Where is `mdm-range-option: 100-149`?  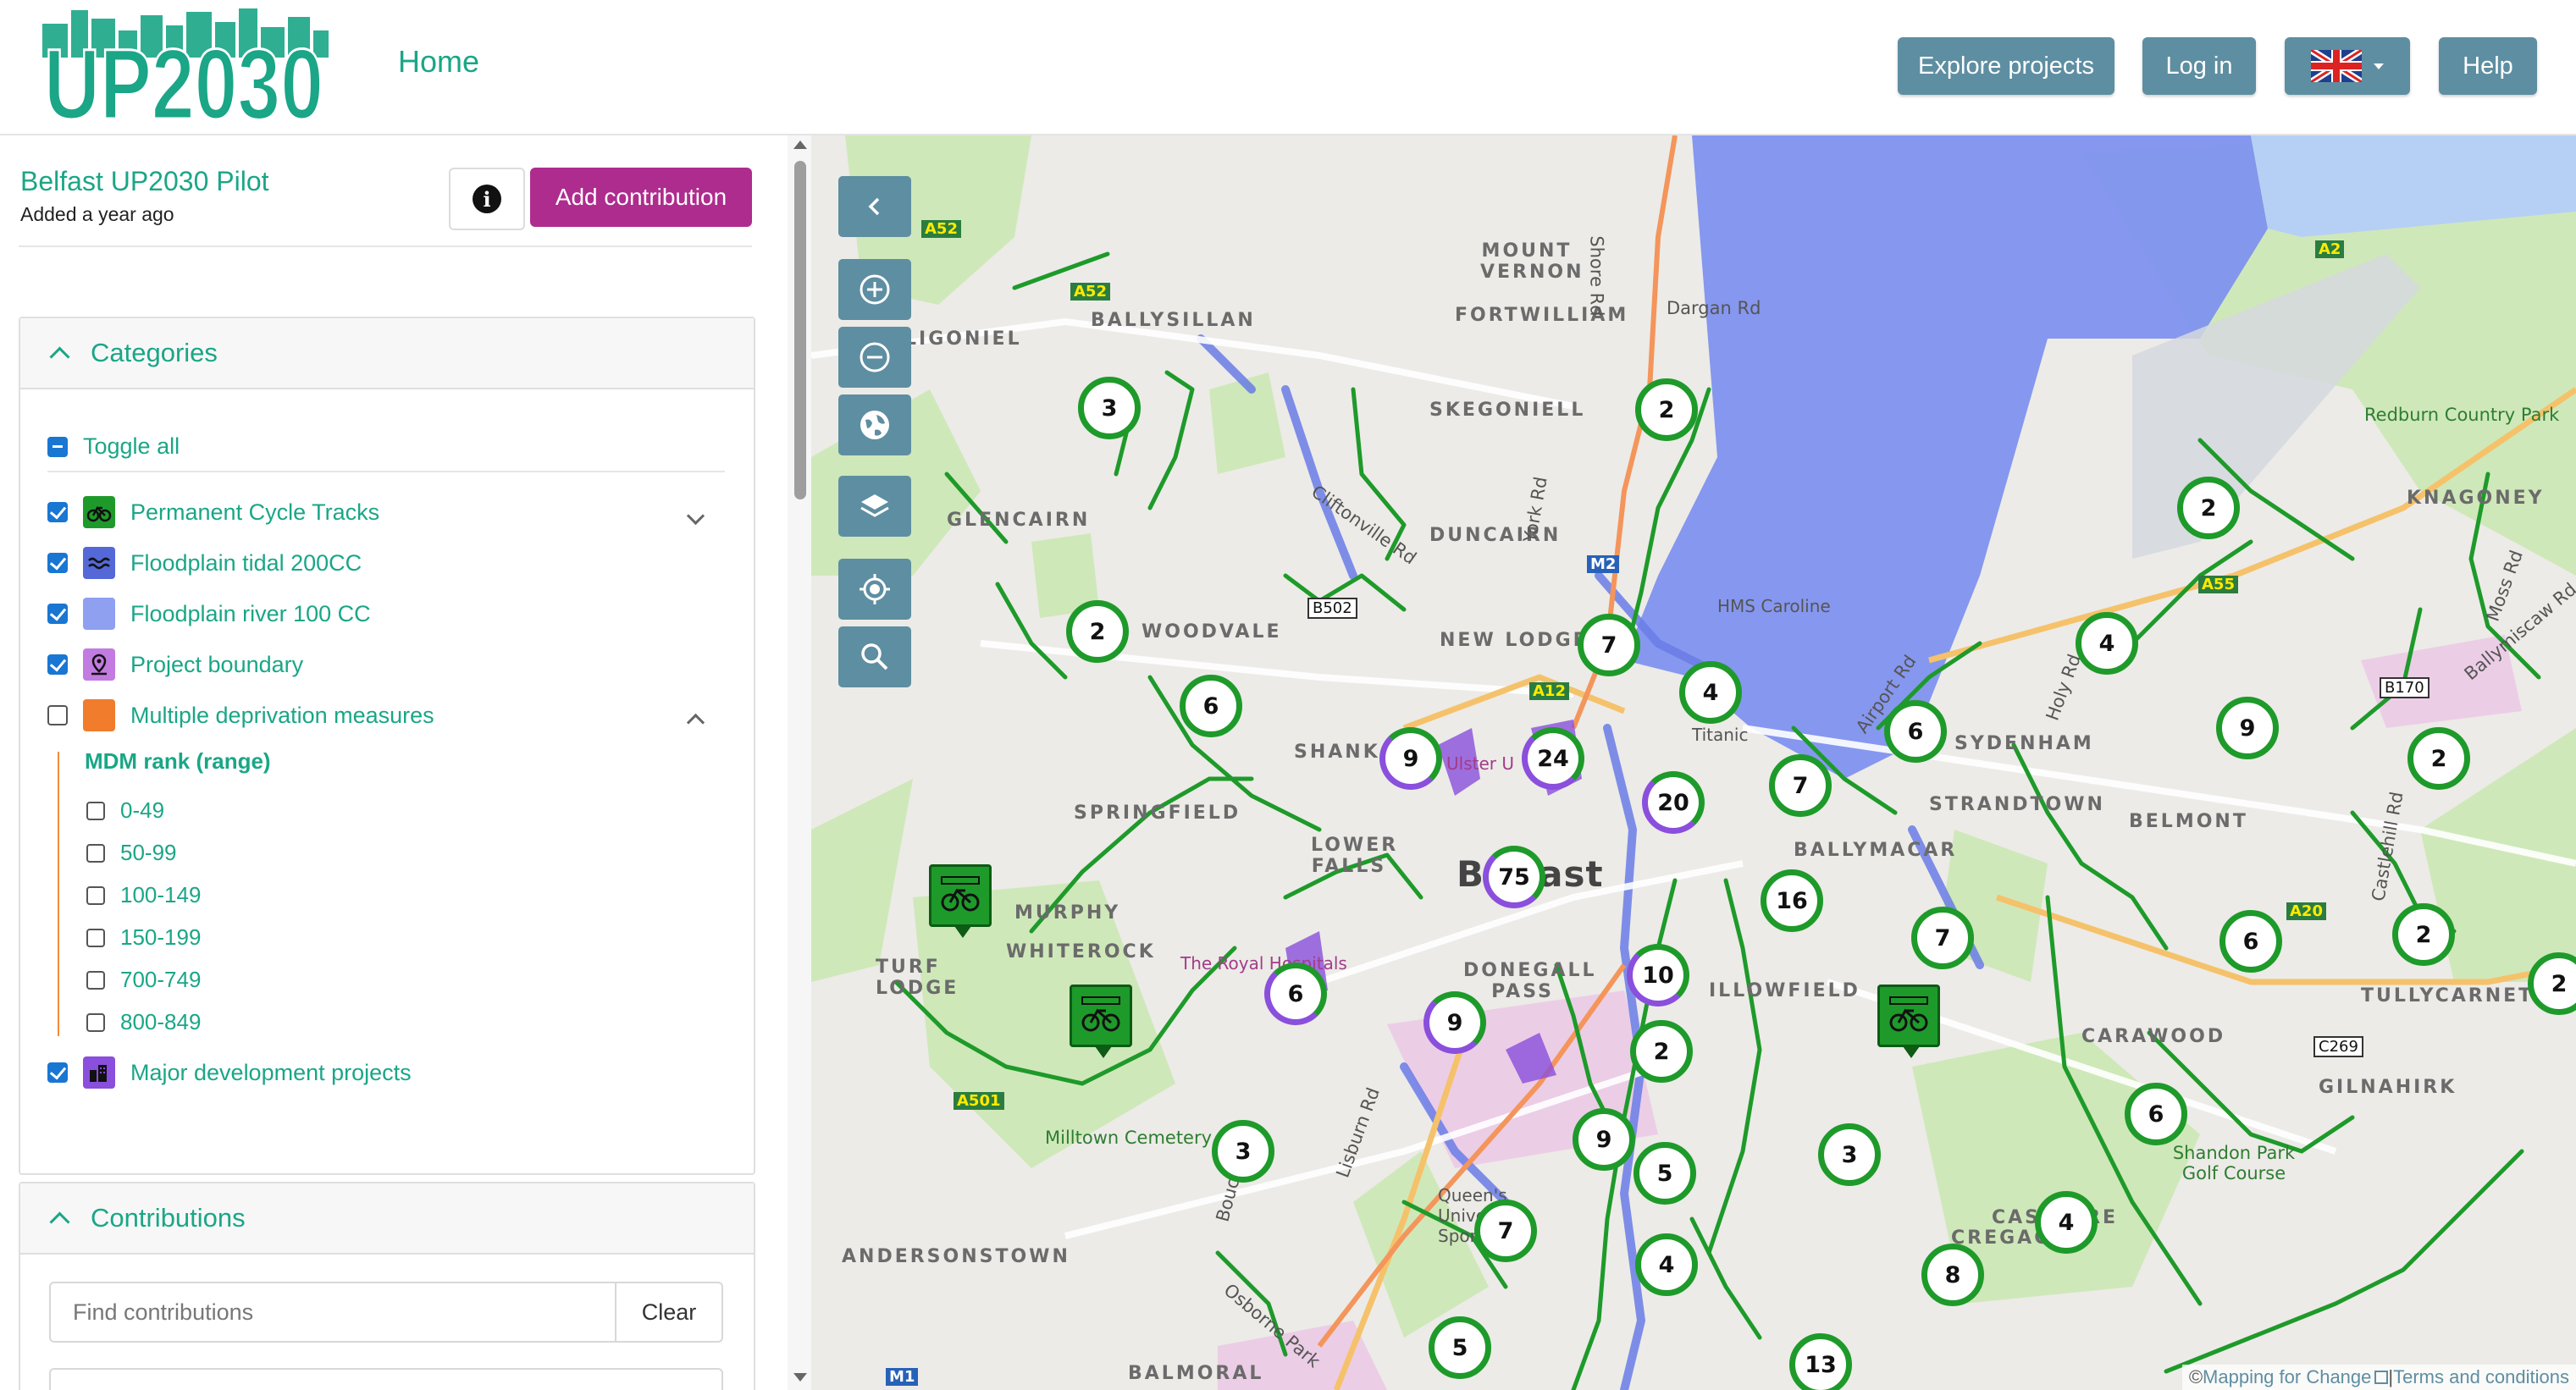
mdm-range-option: 100-149 is located at coordinates (143, 895).